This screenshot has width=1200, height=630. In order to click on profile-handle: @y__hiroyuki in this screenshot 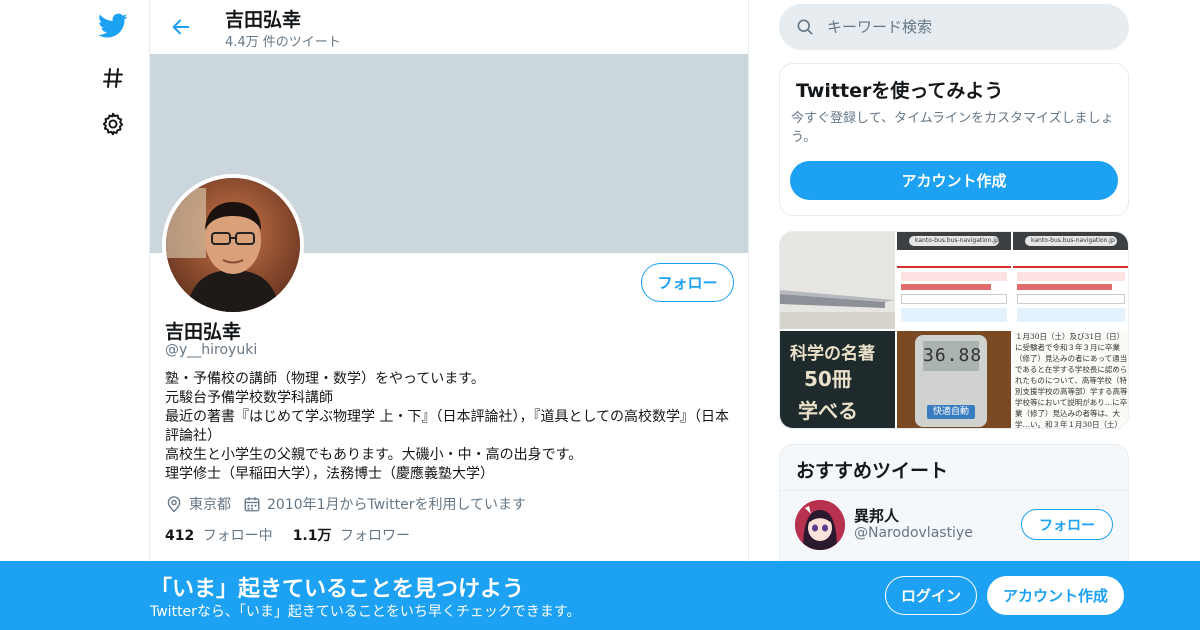, I will do `click(211, 350)`.